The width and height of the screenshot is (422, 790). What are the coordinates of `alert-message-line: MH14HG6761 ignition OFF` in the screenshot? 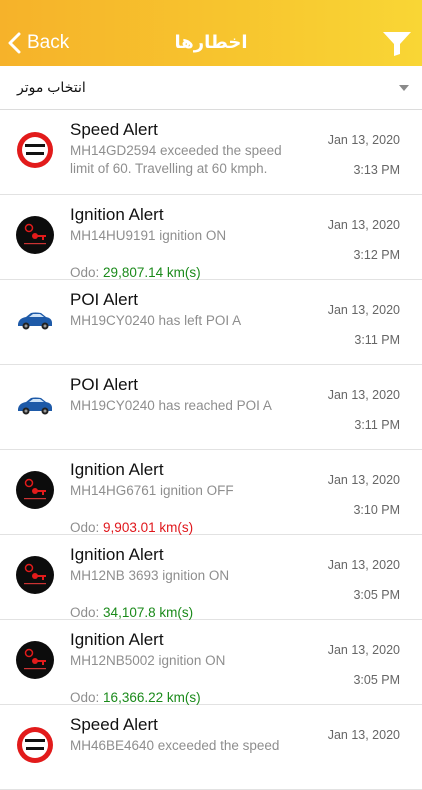 It's located at (152, 490).